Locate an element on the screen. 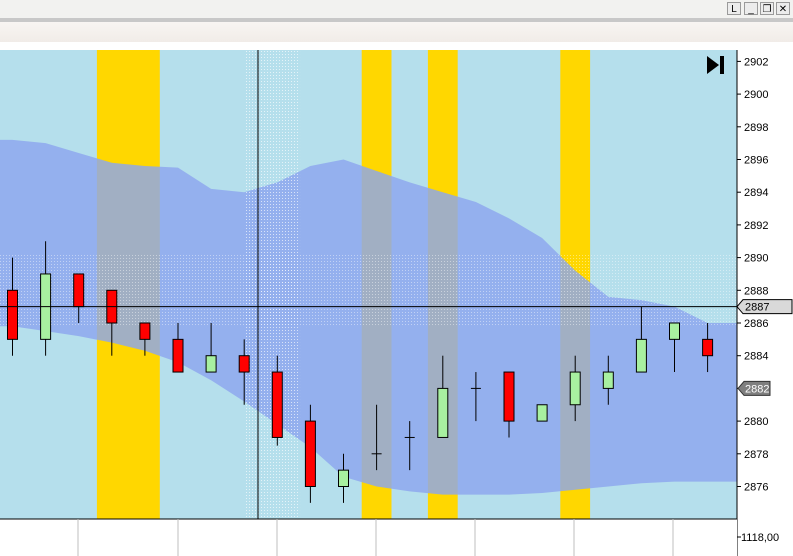 This screenshot has height=556, width=793. marker-price-label: 2882 is located at coordinates (757, 389).